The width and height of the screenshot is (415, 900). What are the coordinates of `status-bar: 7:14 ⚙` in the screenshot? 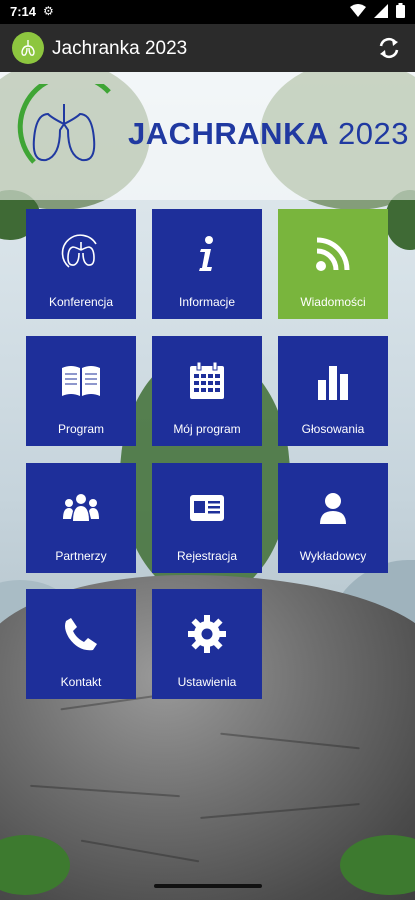 It's located at (207, 12).